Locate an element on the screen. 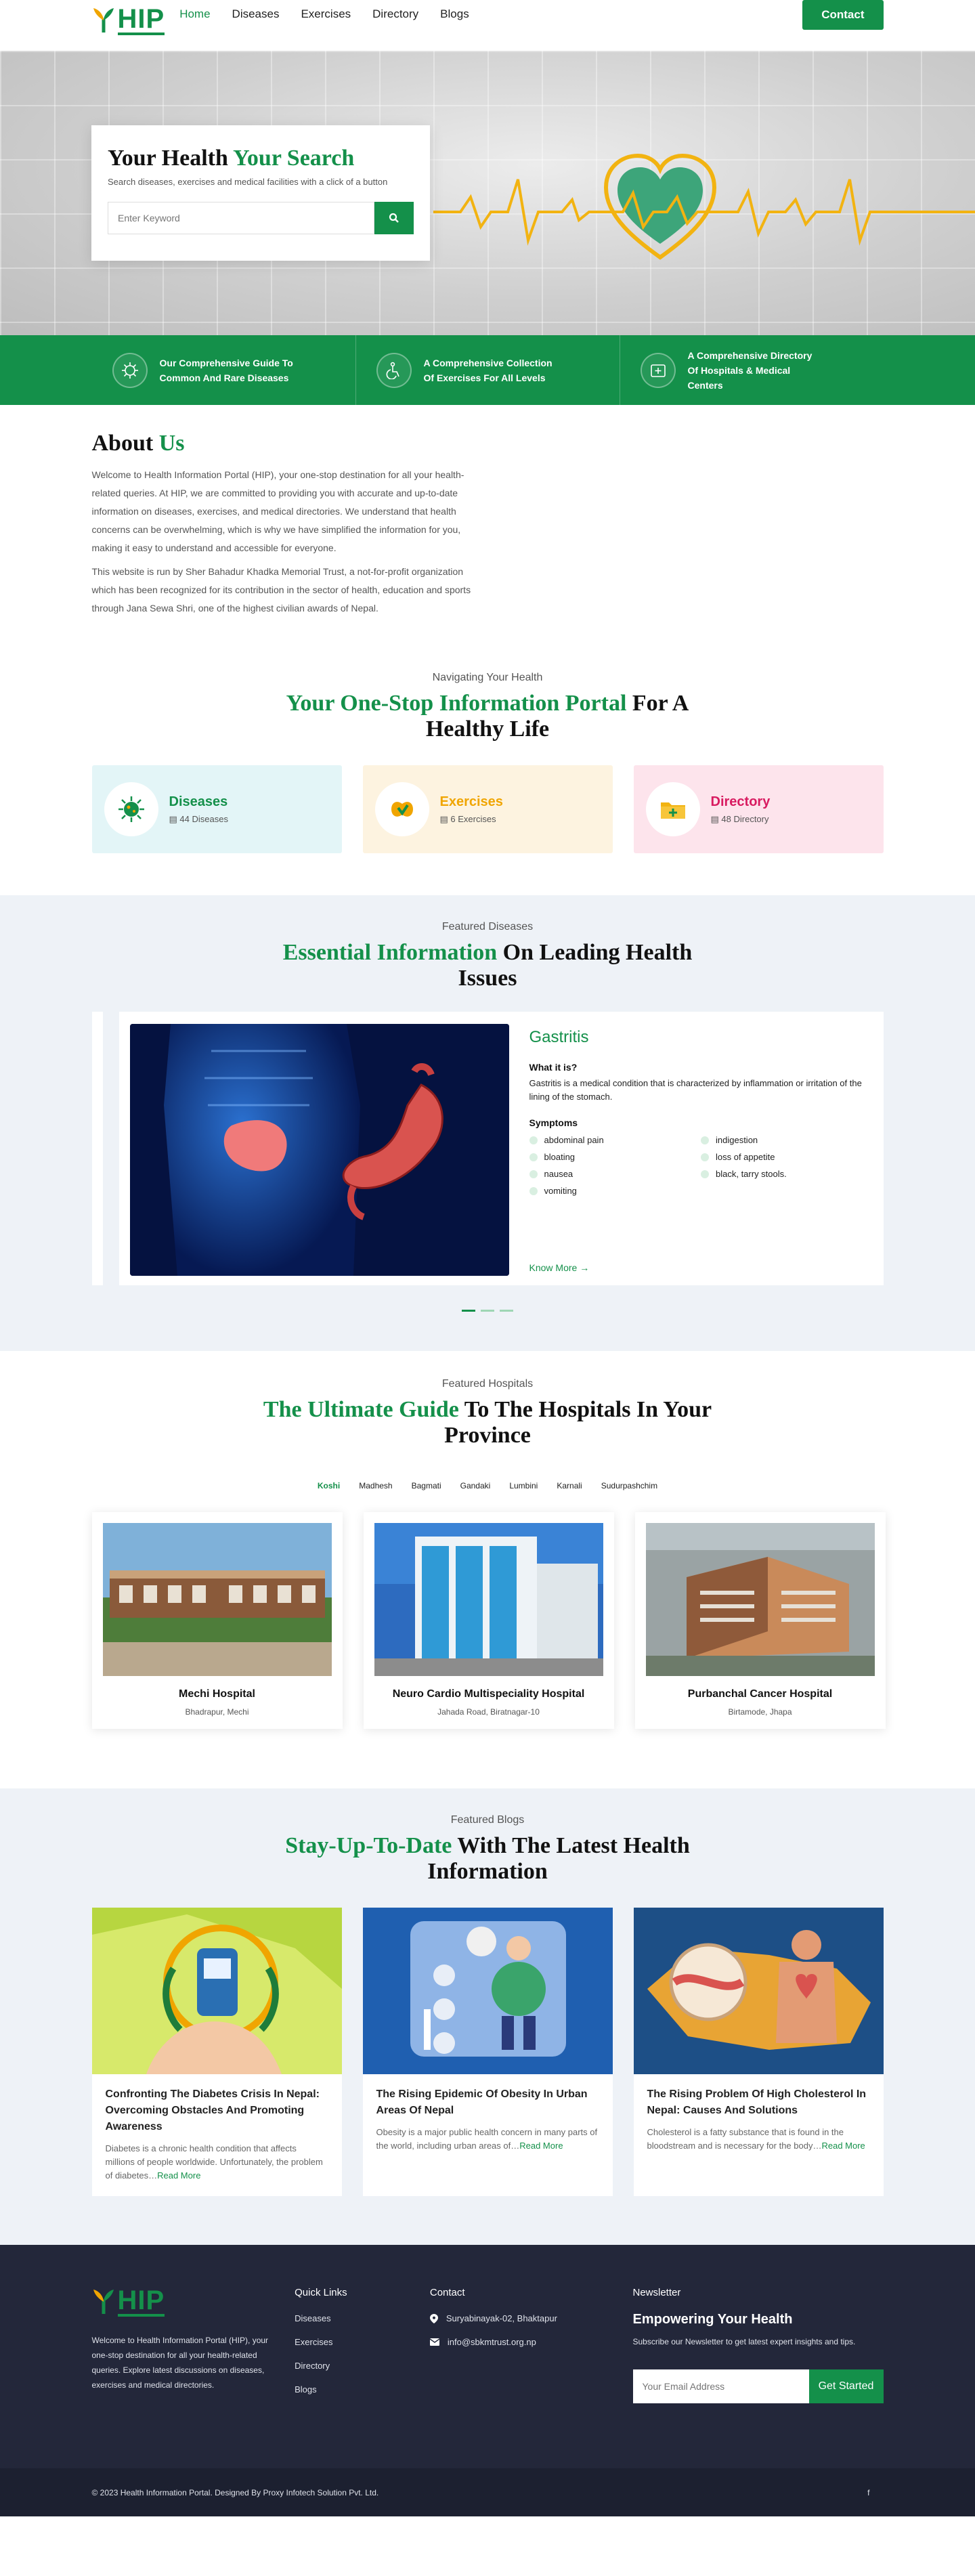 Image resolution: width=975 pixels, height=2576 pixels. blogs-title-green: Stay-Up-To-Date is located at coordinates (369, 1845).